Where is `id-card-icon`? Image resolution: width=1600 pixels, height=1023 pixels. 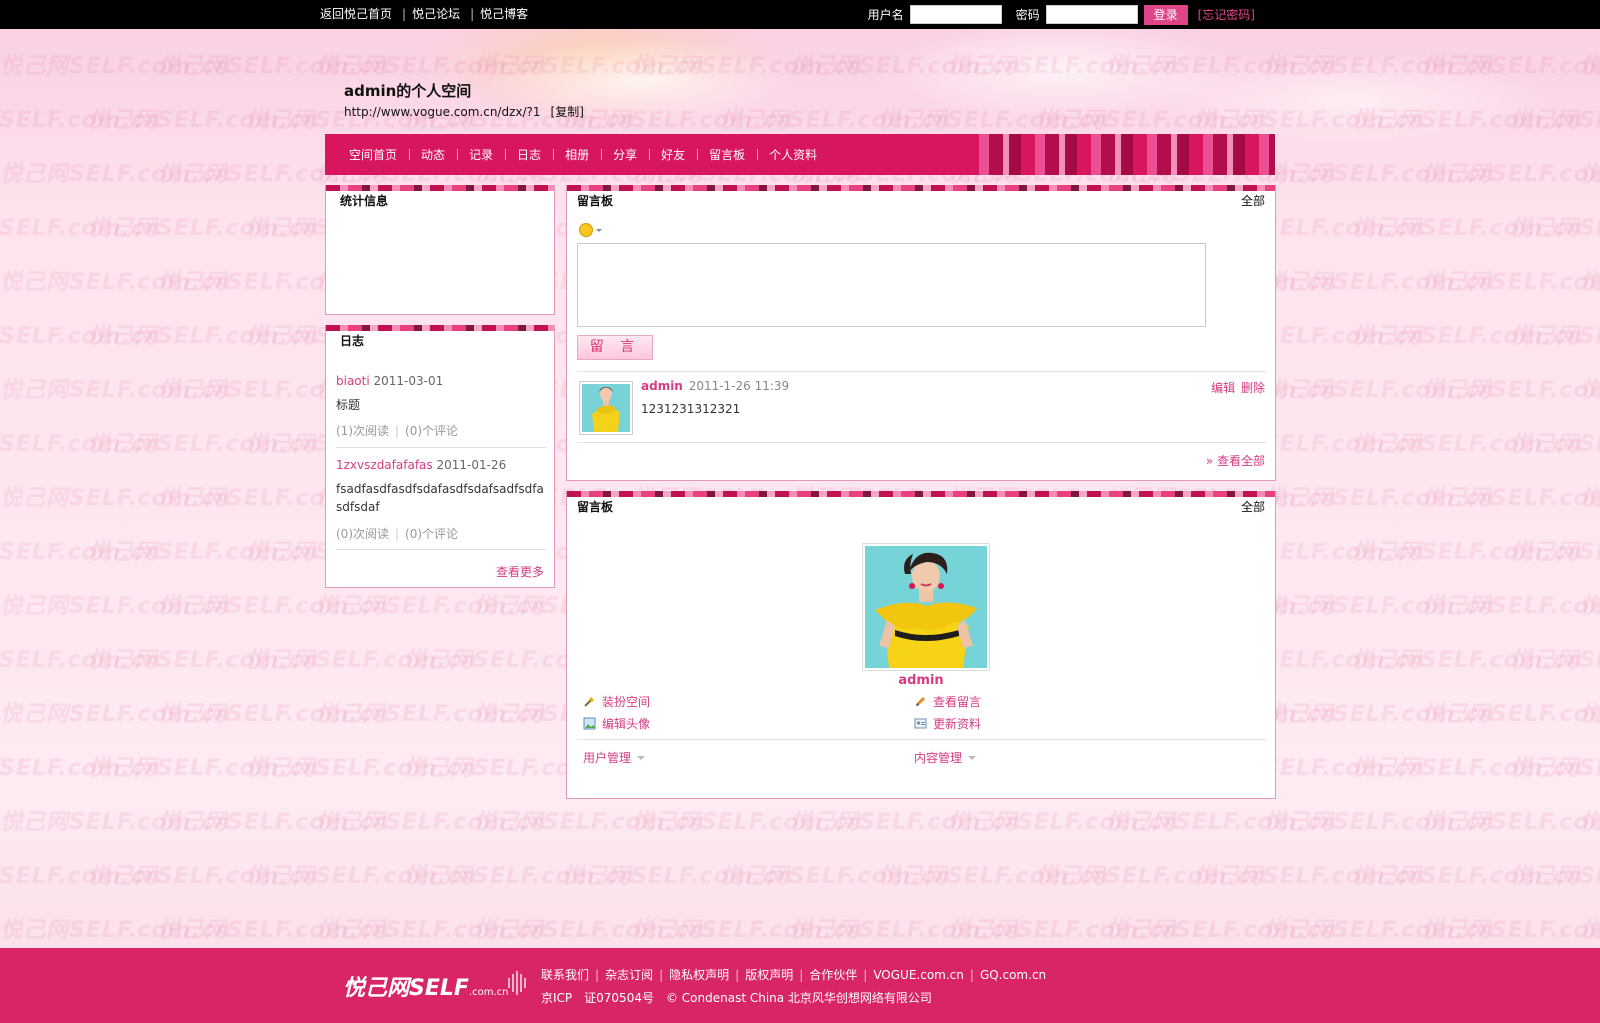
id-card-icon is located at coordinates (920, 723).